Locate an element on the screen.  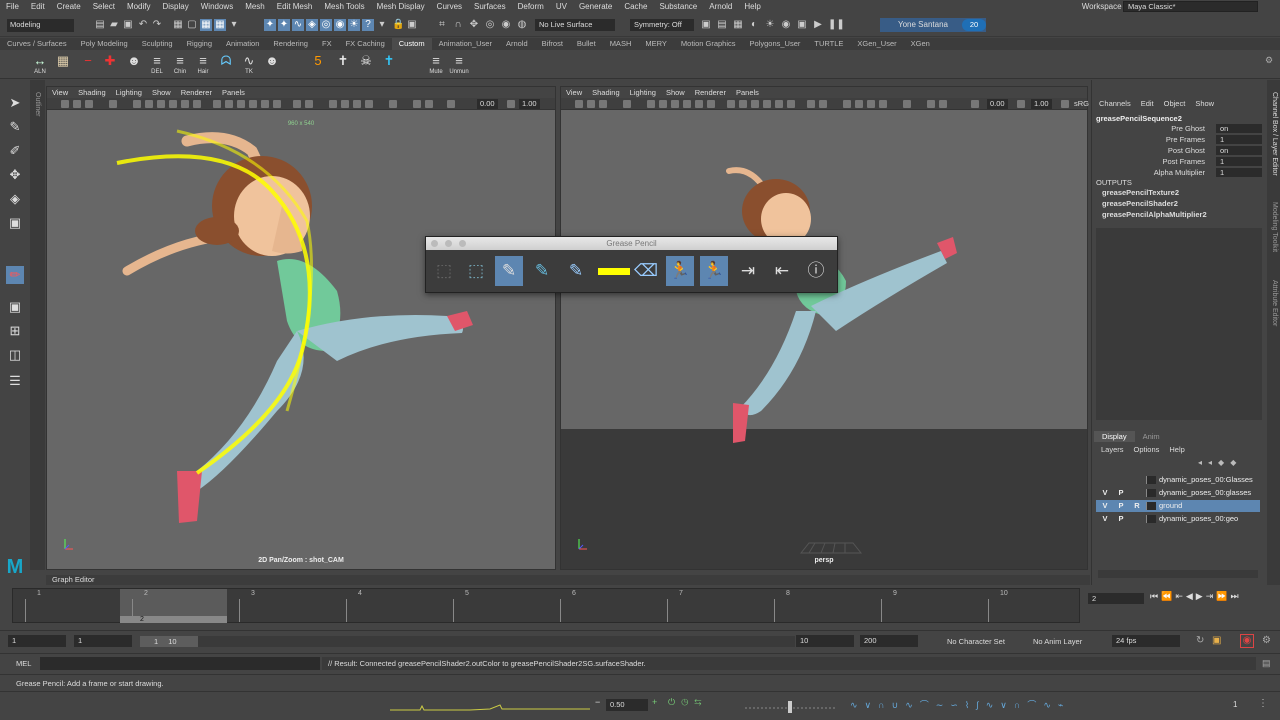
layer-tab-display: Display is located at coordinates (1114, 436).